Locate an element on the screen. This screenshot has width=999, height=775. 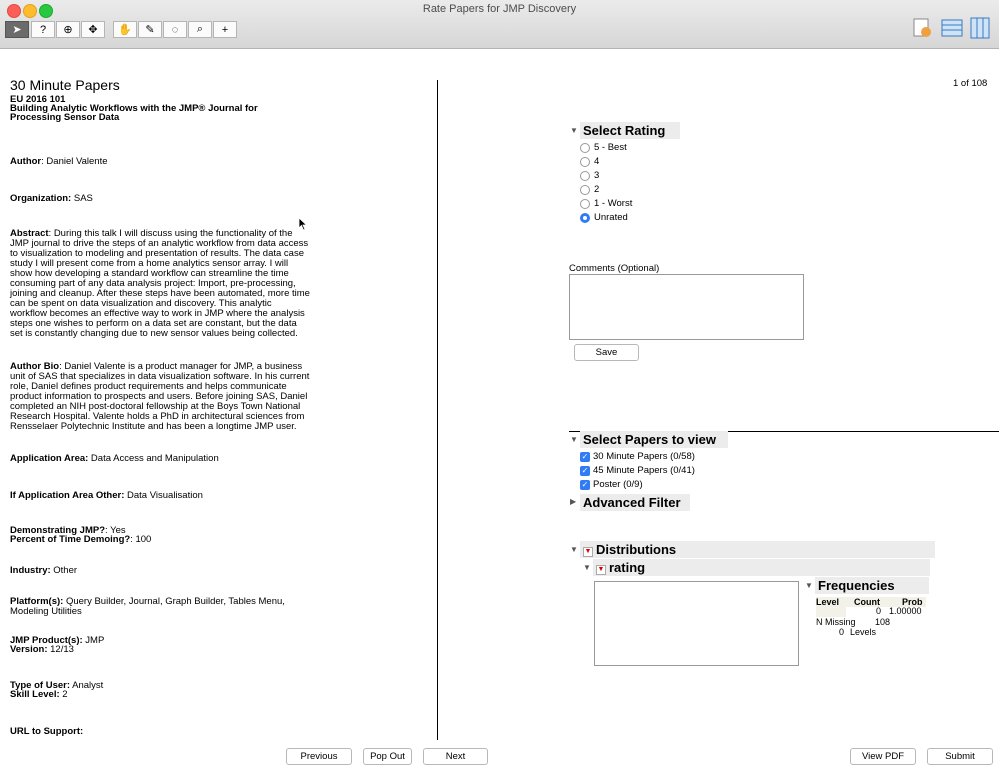
selection-tool-icon: ⊕ is located at coordinates (68, 29).